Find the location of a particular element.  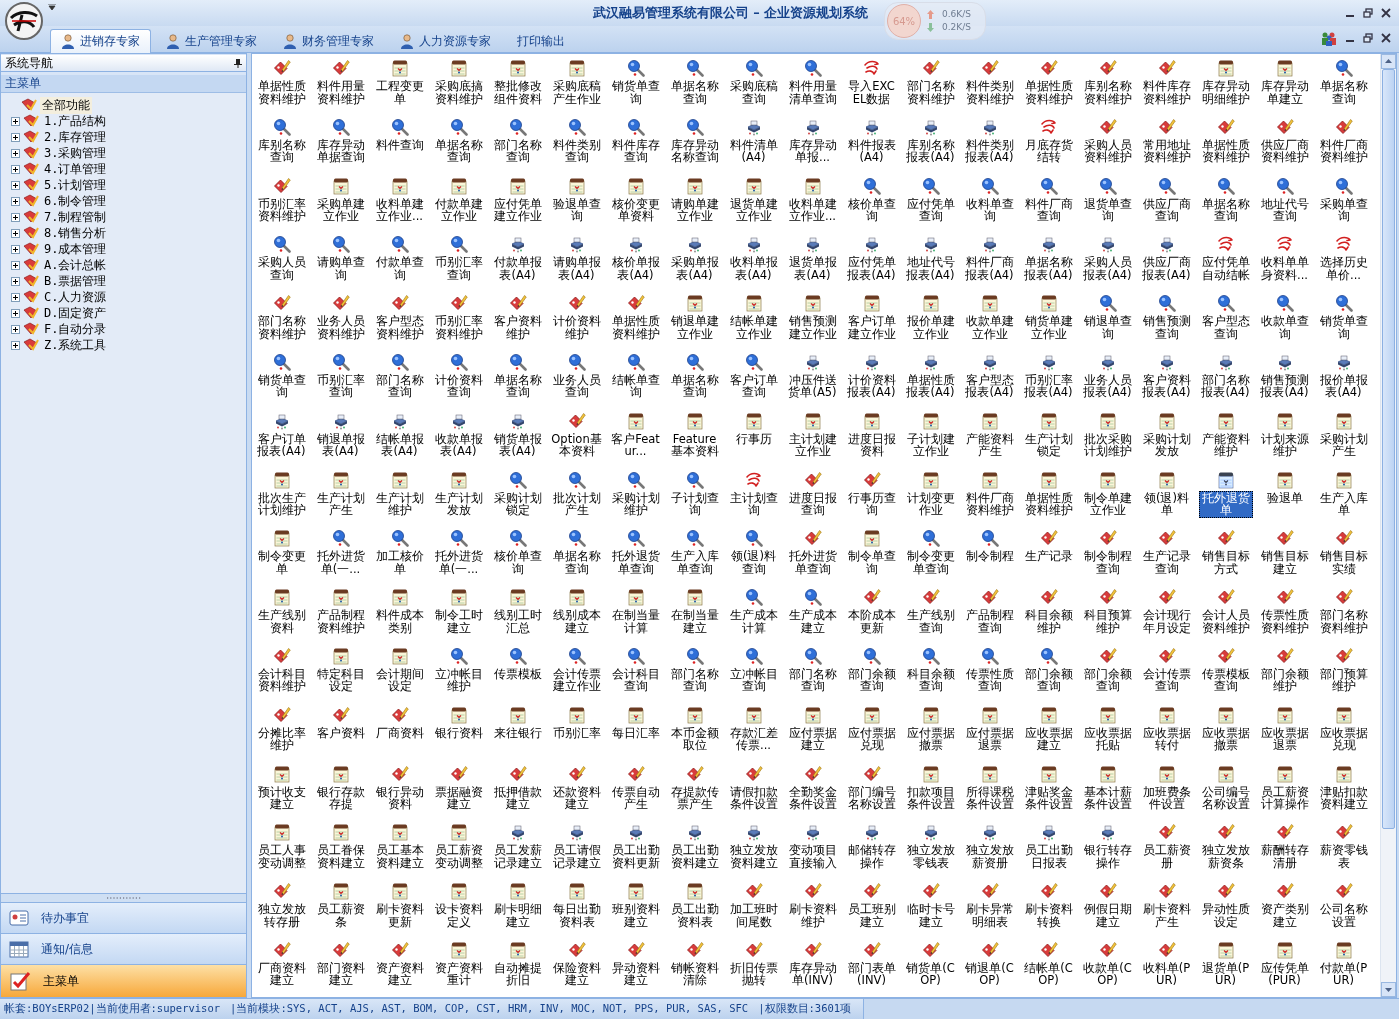

restore-icon is located at coordinates (1368, 13).